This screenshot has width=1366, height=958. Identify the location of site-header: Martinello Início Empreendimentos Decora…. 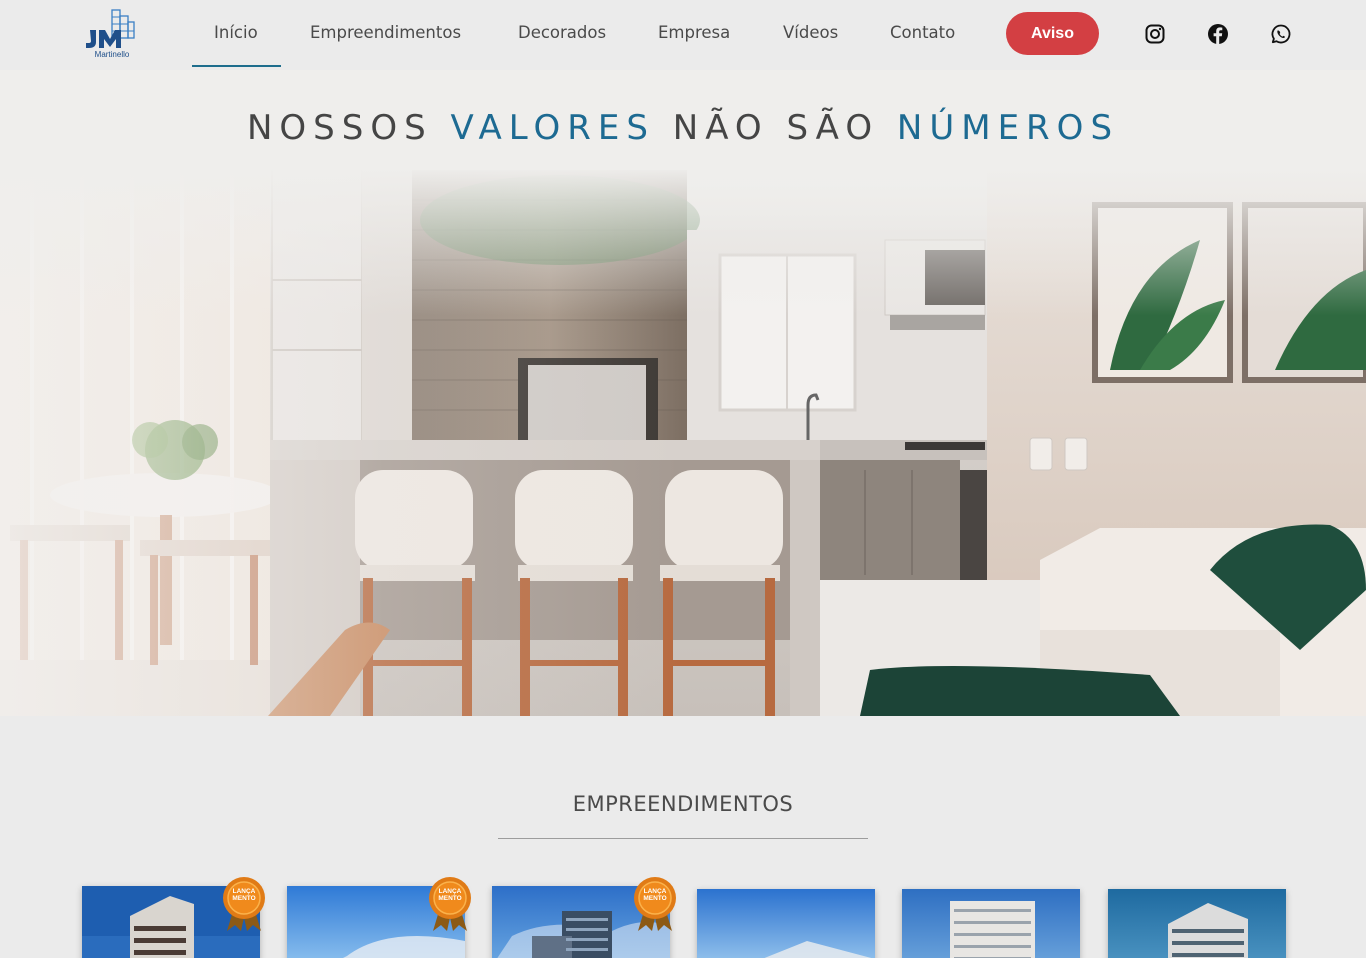
(683, 35).